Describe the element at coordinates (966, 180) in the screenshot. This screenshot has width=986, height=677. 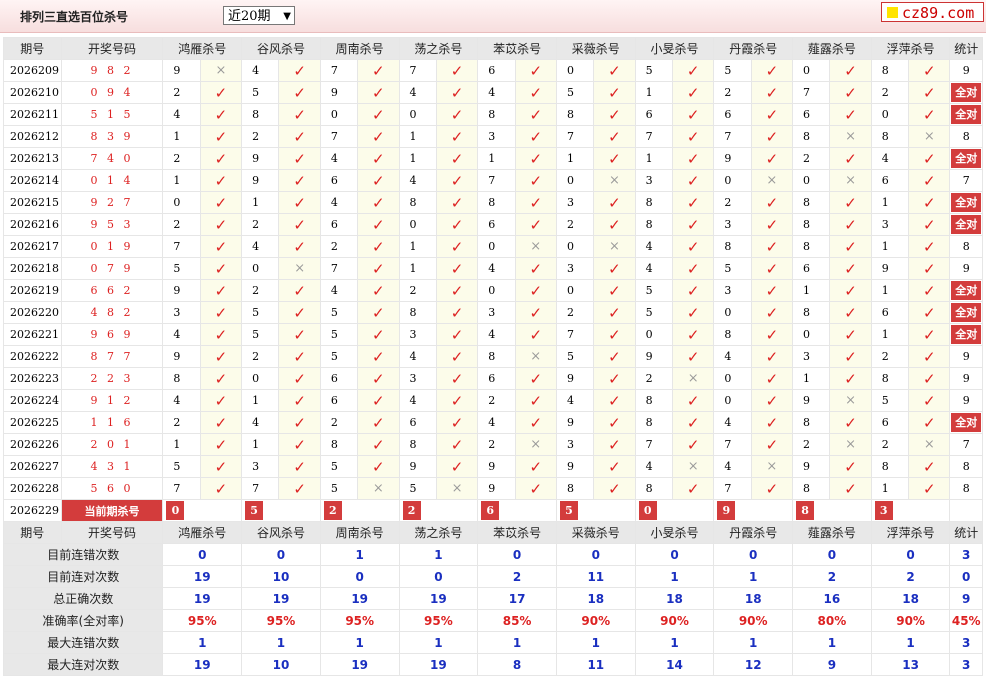
I see `stat-cell: 7` at that location.